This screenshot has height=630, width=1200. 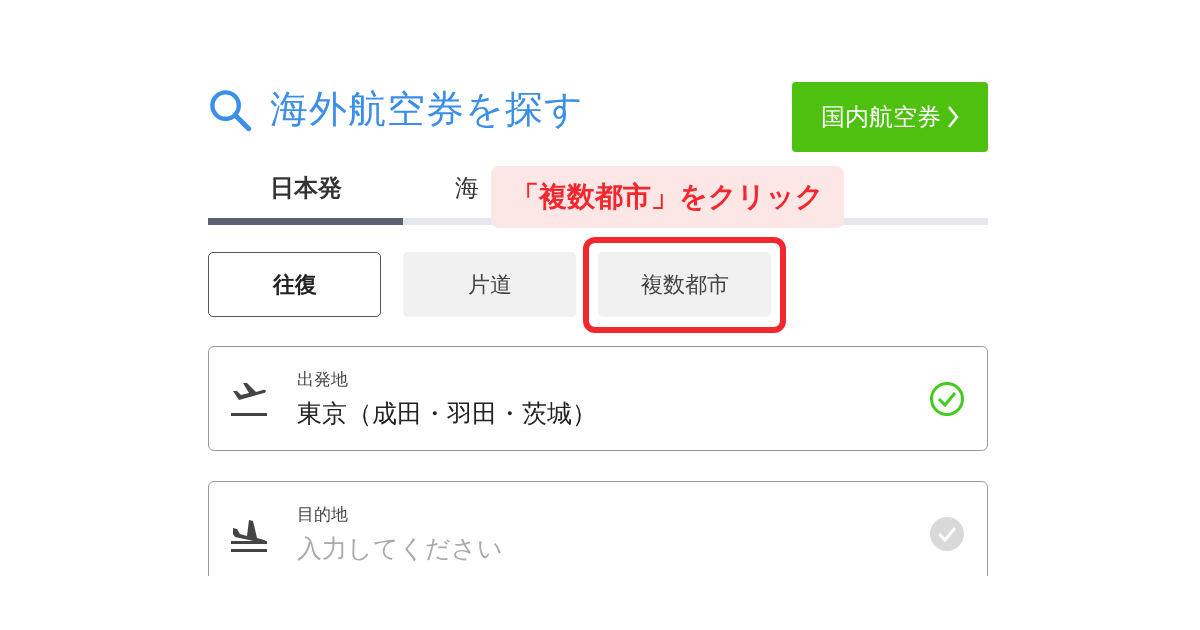 I want to click on trip-type-button: 片道, so click(x=489, y=284).